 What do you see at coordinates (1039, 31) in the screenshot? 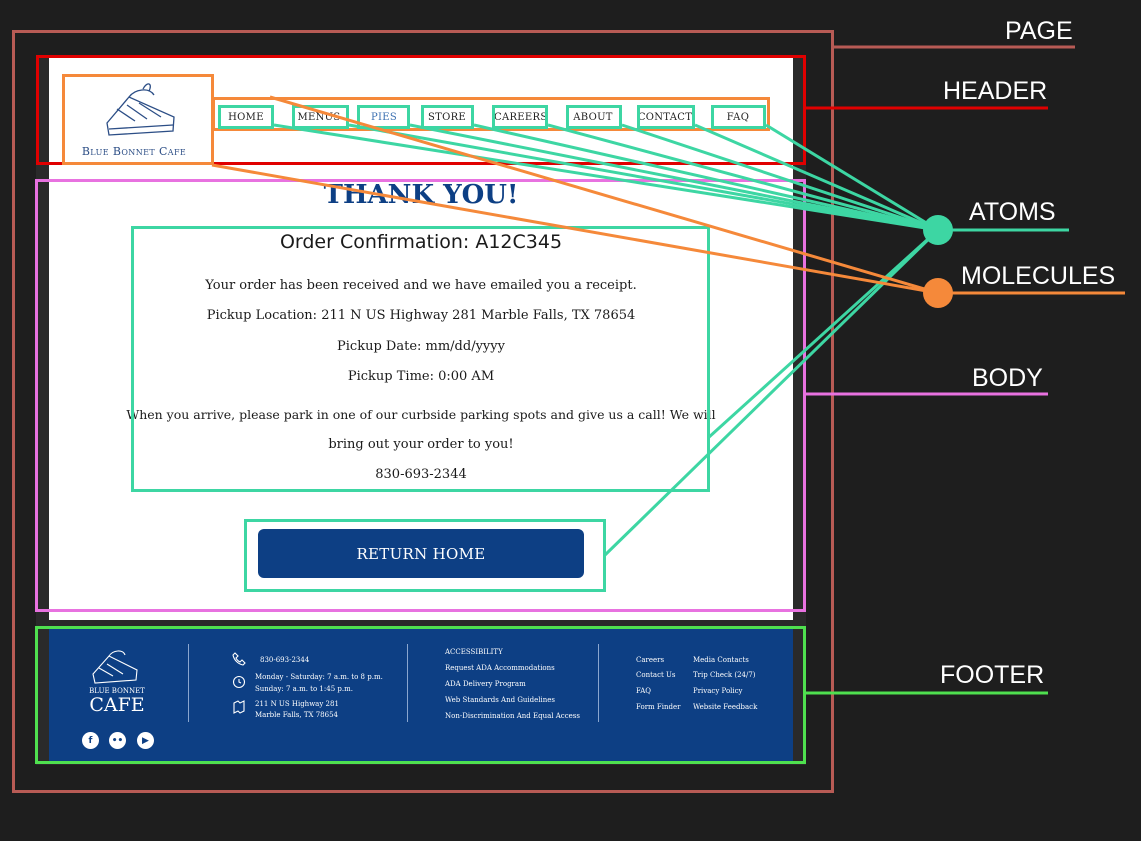
I see `page-label: PAGE` at bounding box center [1039, 31].